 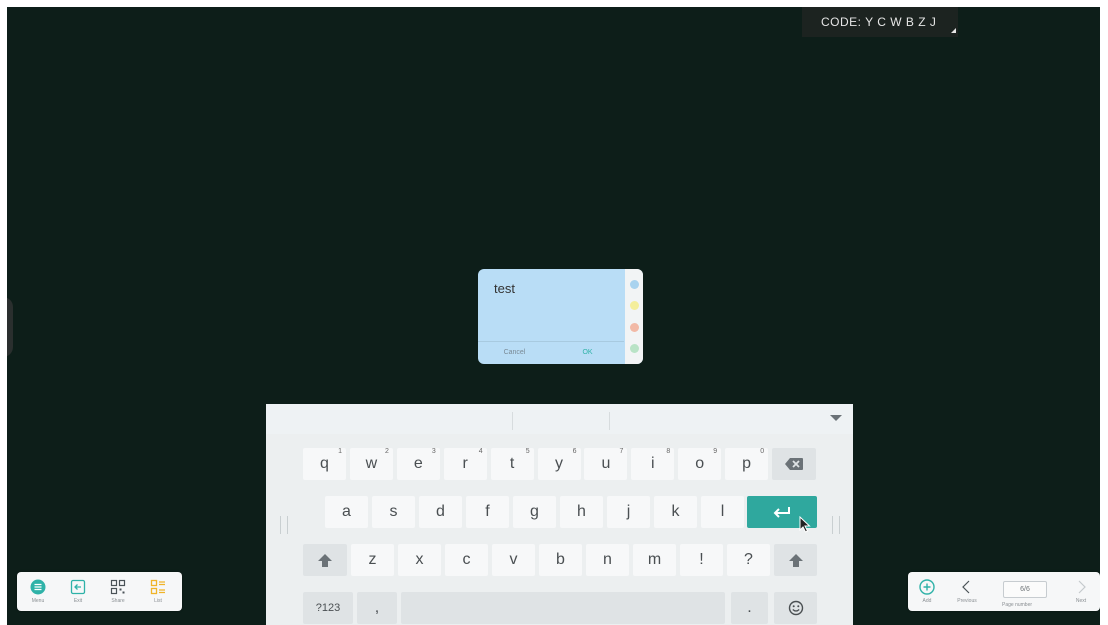 What do you see at coordinates (534, 512) in the screenshot?
I see `key-g: g` at bounding box center [534, 512].